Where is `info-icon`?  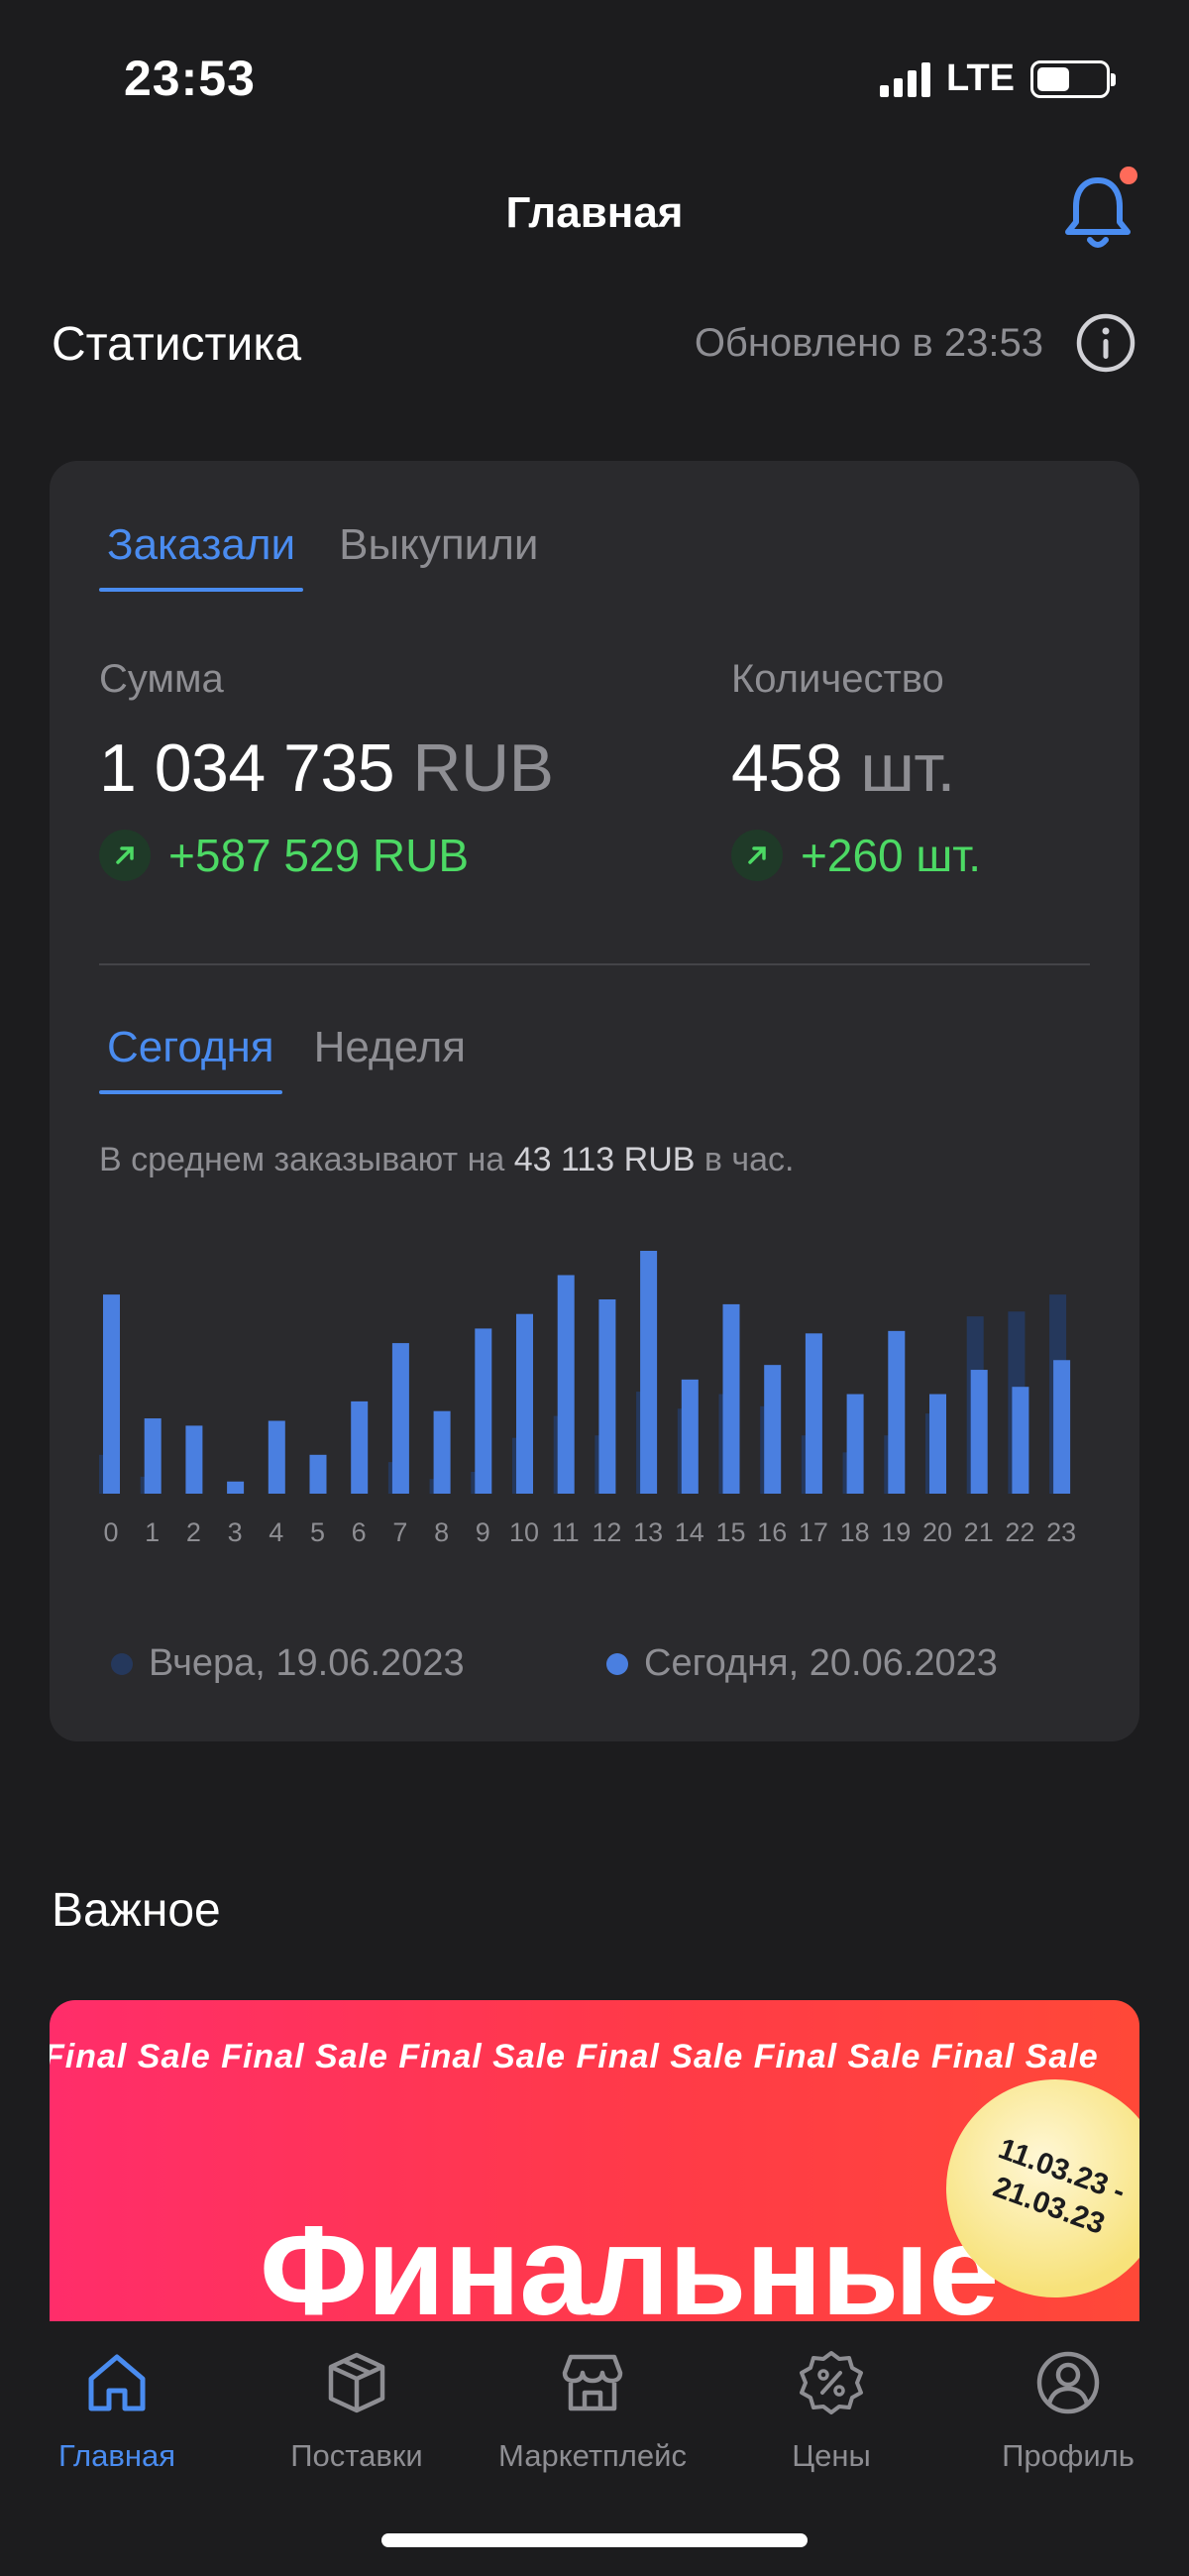 info-icon is located at coordinates (1105, 343).